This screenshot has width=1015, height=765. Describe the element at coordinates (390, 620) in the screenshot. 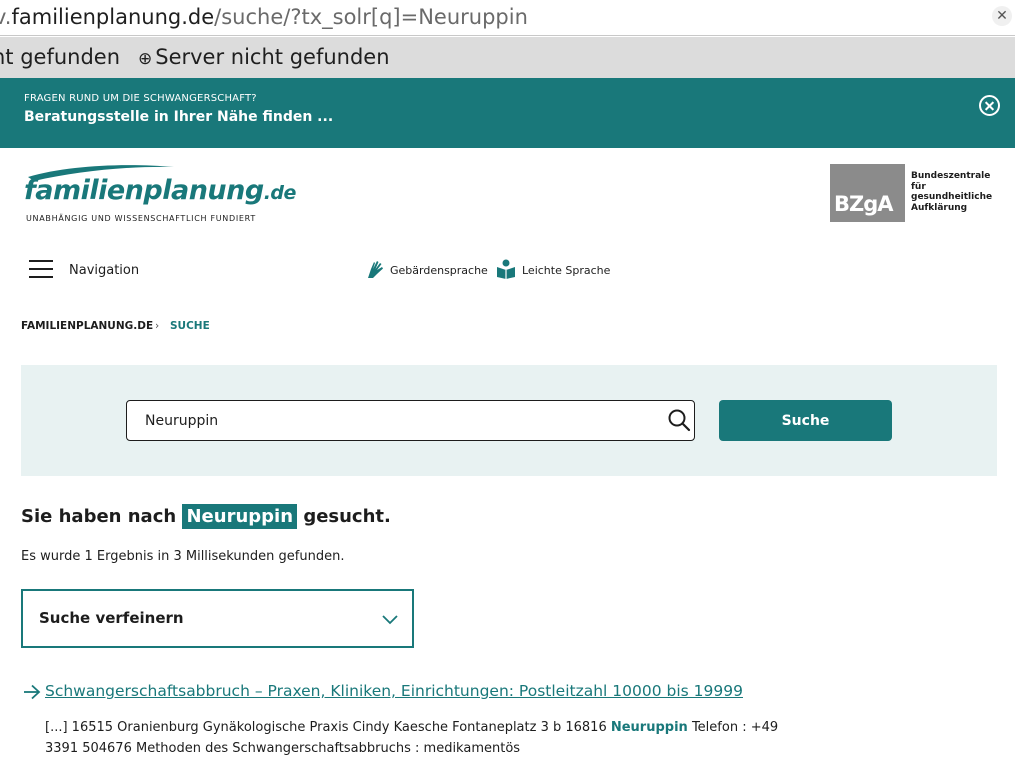

I see `chevron-down-icon` at that location.